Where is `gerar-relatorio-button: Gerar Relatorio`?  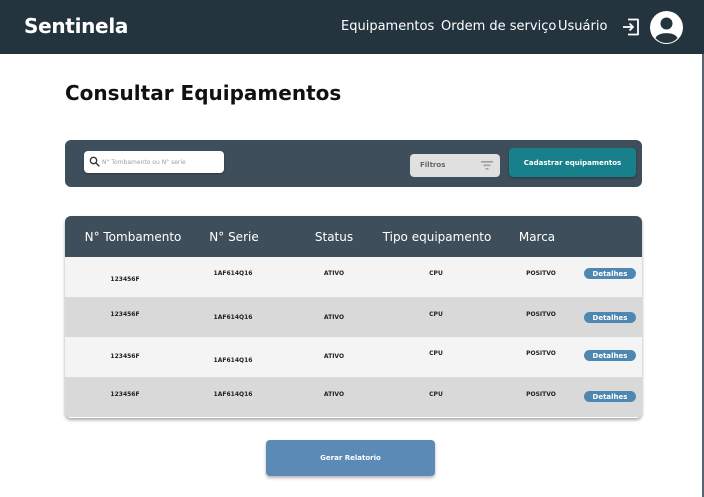 gerar-relatorio-button: Gerar Relatorio is located at coordinates (350, 458).